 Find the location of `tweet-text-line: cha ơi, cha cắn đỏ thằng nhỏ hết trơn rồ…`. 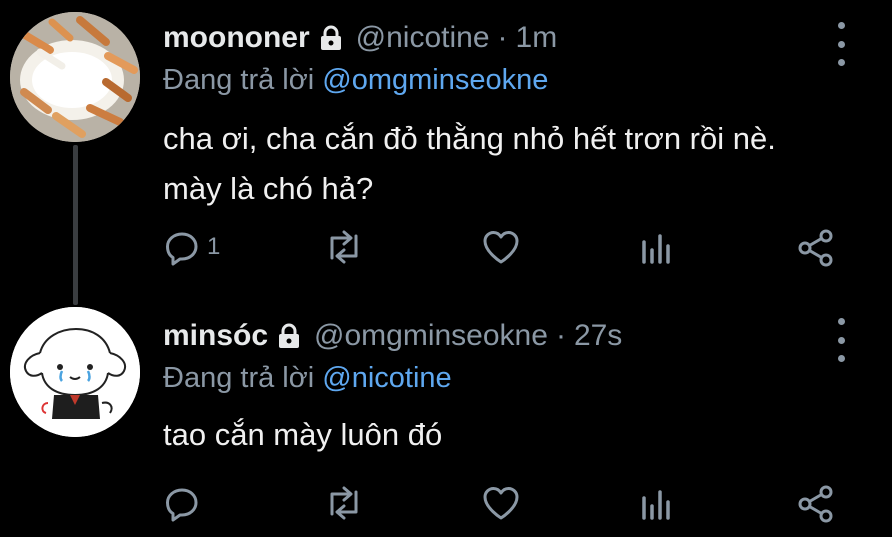

tweet-text-line: cha ơi, cha cắn đỏ thằng nhỏ hết trơn rồ… is located at coordinates (469, 138).